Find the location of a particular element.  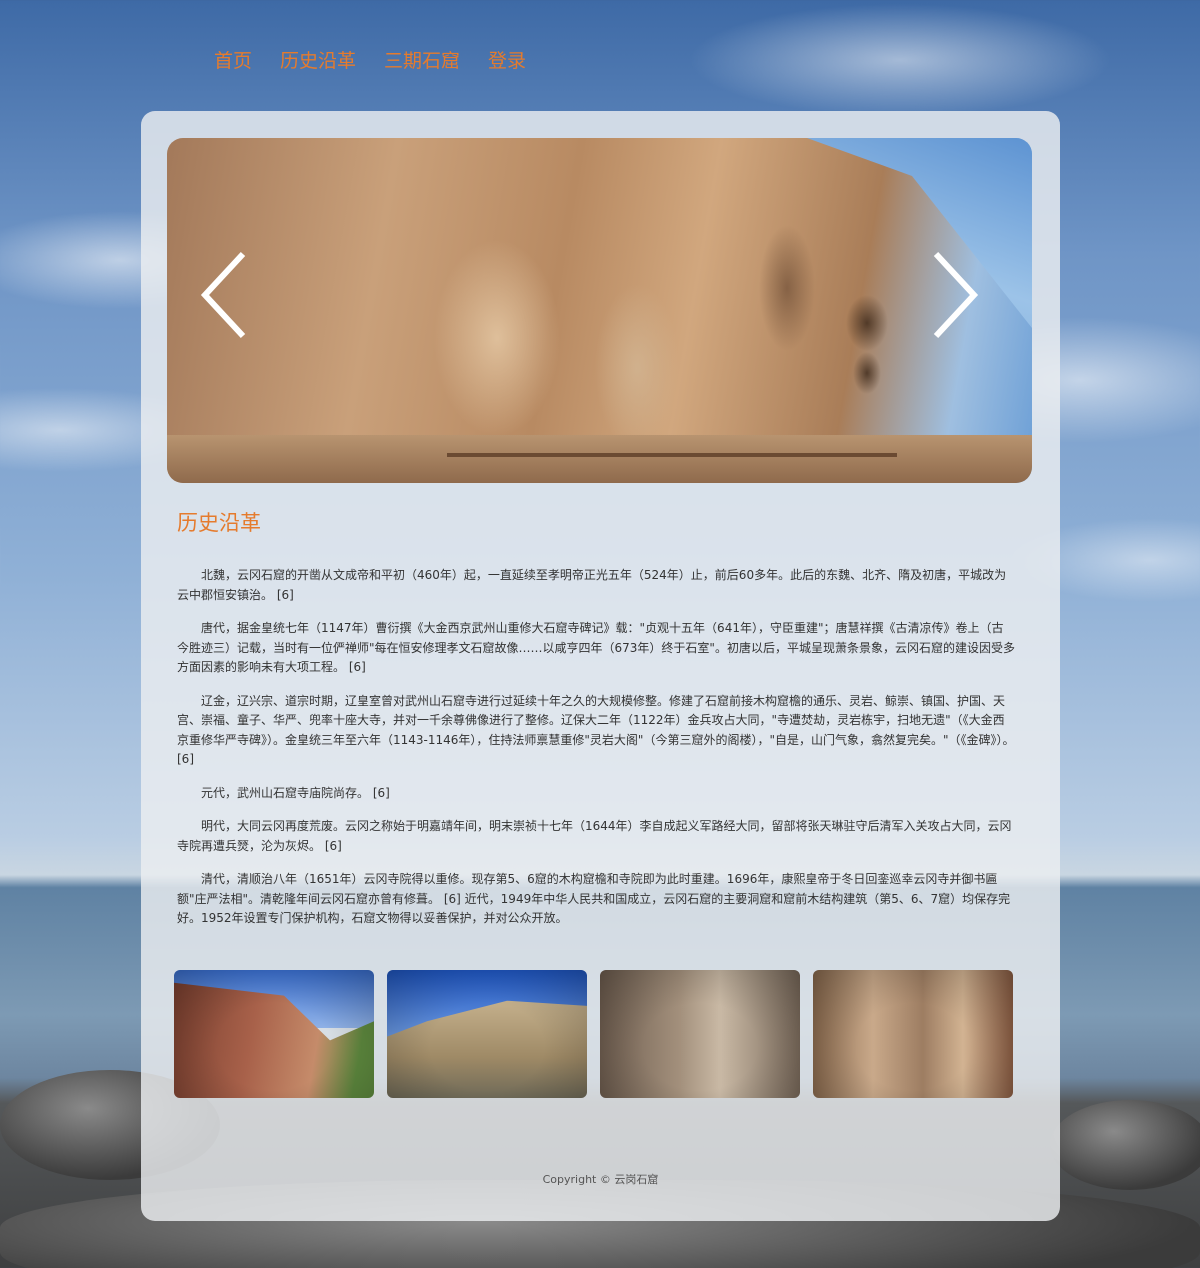

paragraph-yuan: 元代，武州山石窟寺庙院尚存。 [6] is located at coordinates (295, 792).